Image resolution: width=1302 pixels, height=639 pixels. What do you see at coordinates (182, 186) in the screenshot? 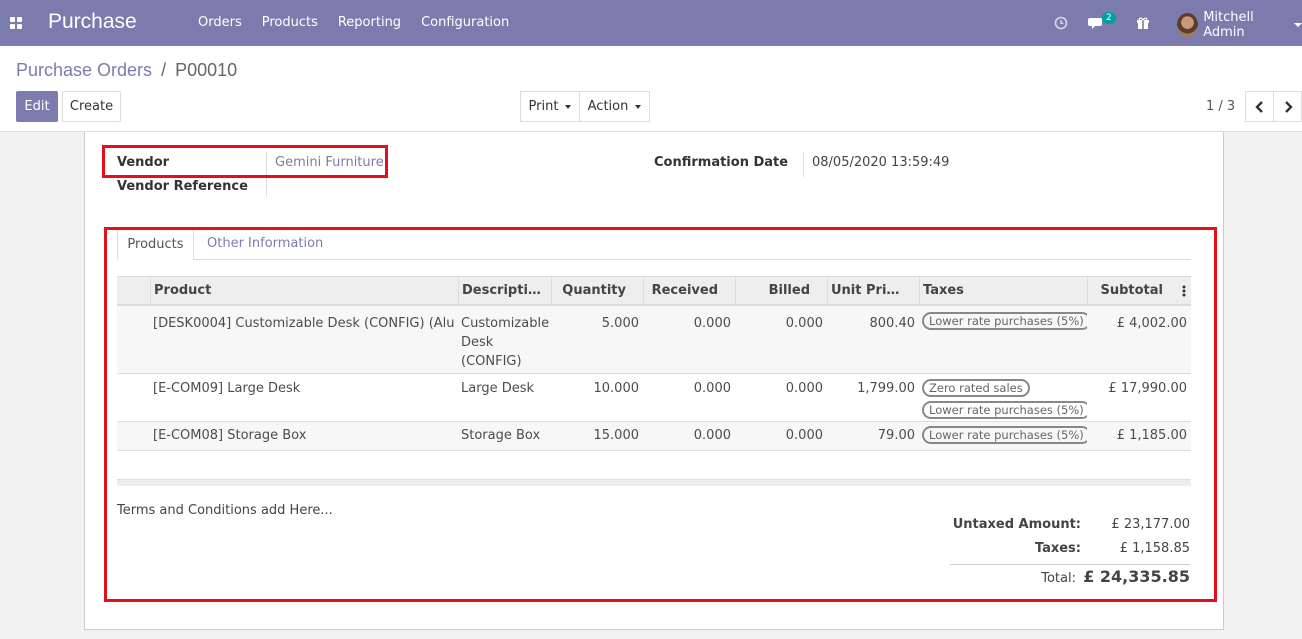
I see `vendor-reference-label: Vendor Reference` at bounding box center [182, 186].